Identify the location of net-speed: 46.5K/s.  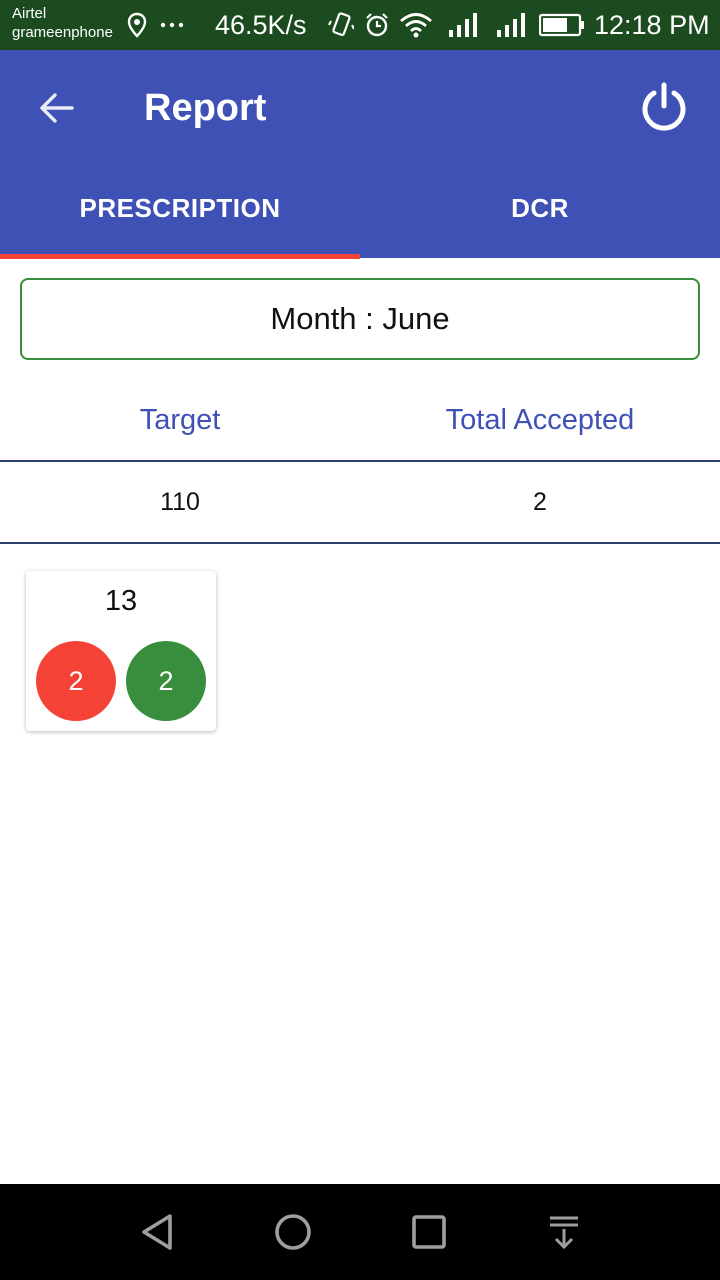
(261, 25).